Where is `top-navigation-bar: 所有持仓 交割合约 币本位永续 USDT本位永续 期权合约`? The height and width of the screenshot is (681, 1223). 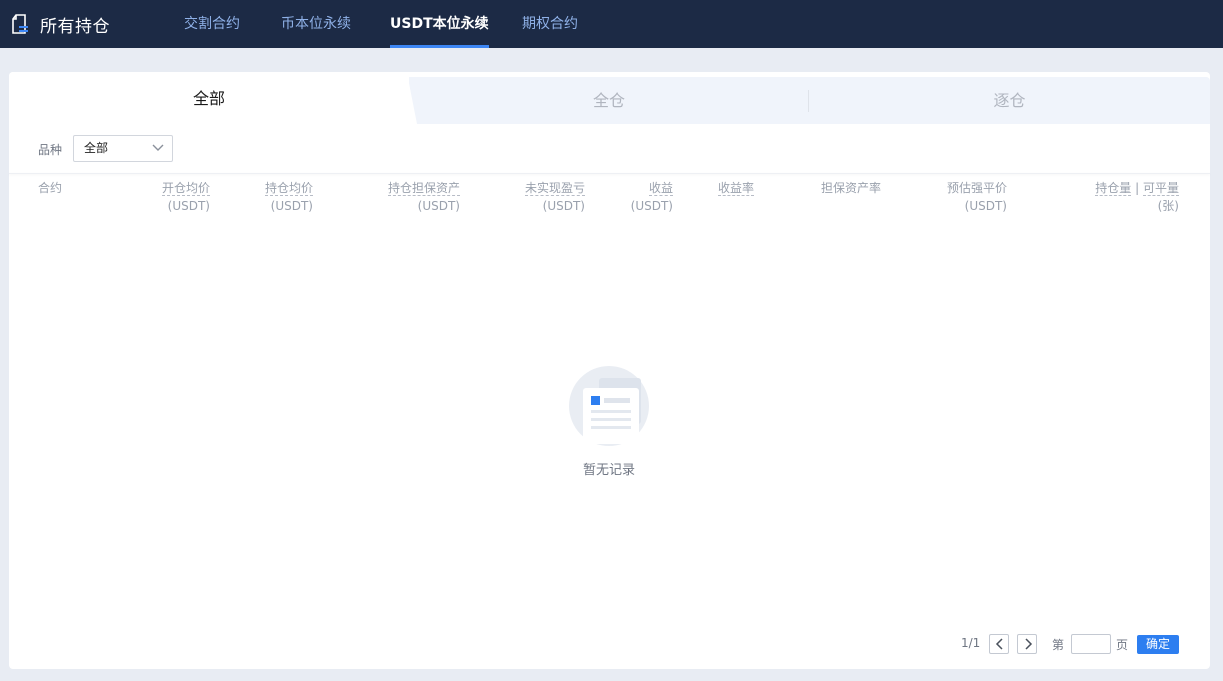 top-navigation-bar: 所有持仓 交割合约 币本位永续 USDT本位永续 期权合约 is located at coordinates (611, 24).